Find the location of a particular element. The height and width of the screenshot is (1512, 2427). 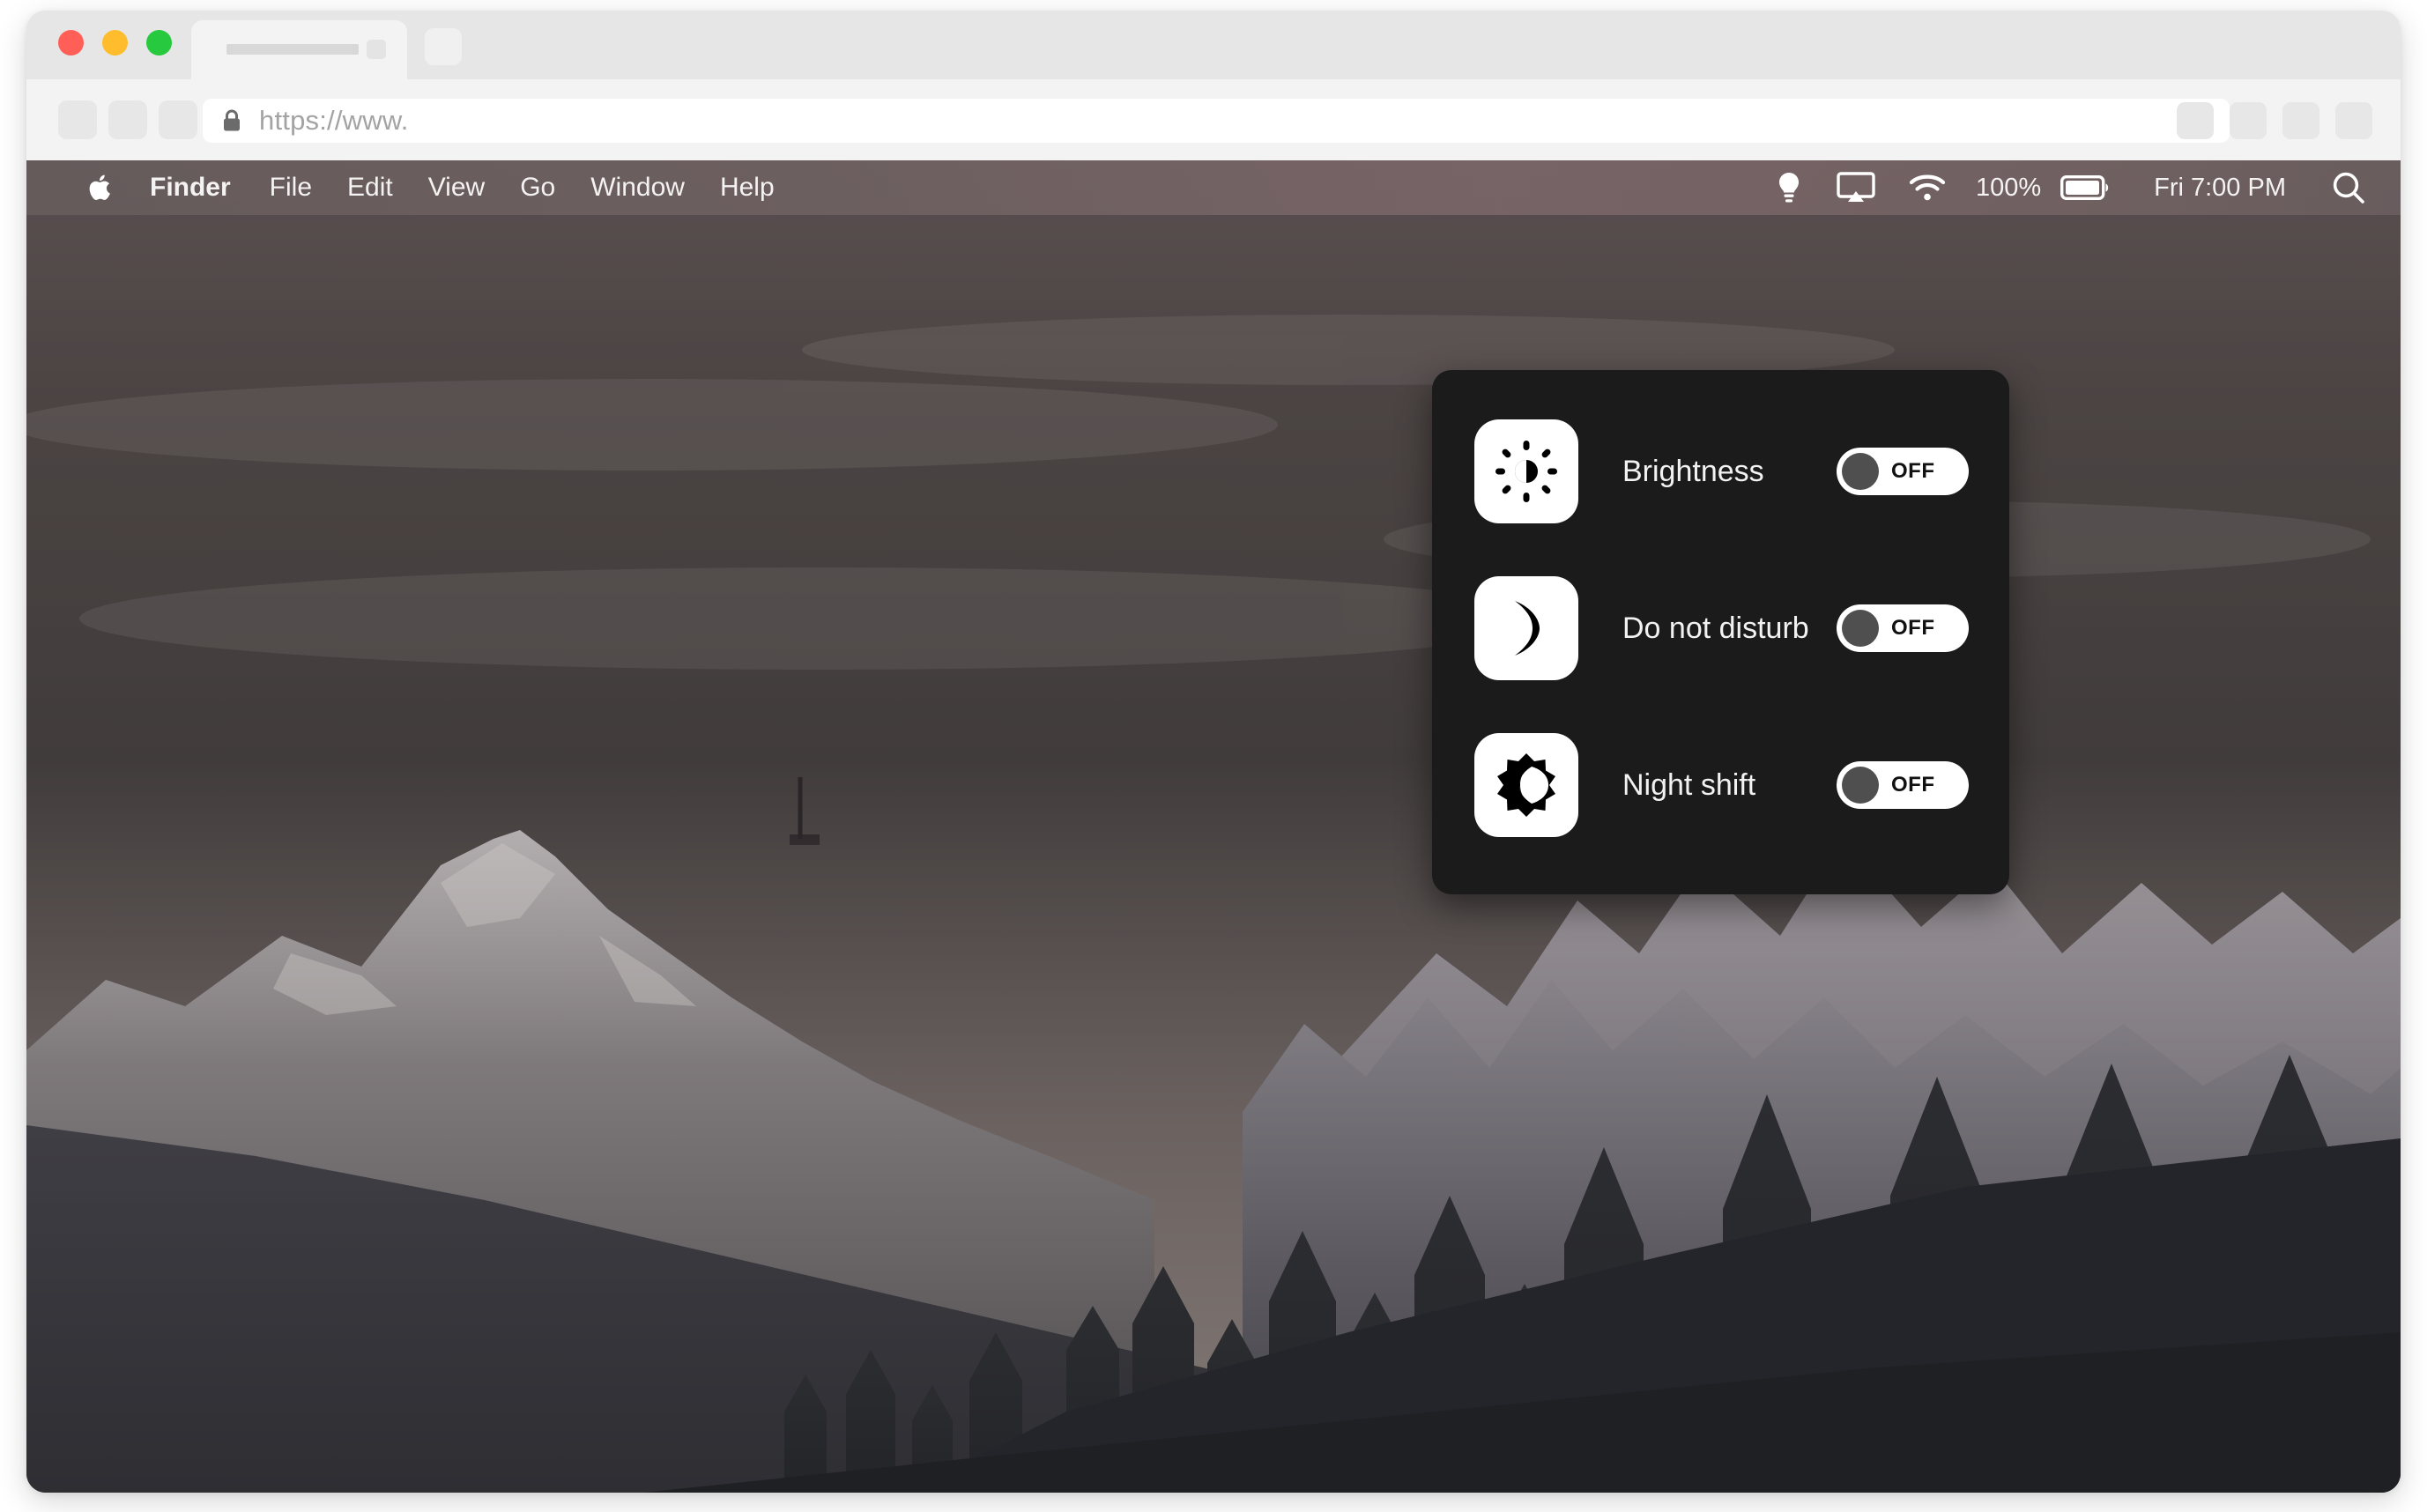

brightness-icon is located at coordinates (1526, 471).